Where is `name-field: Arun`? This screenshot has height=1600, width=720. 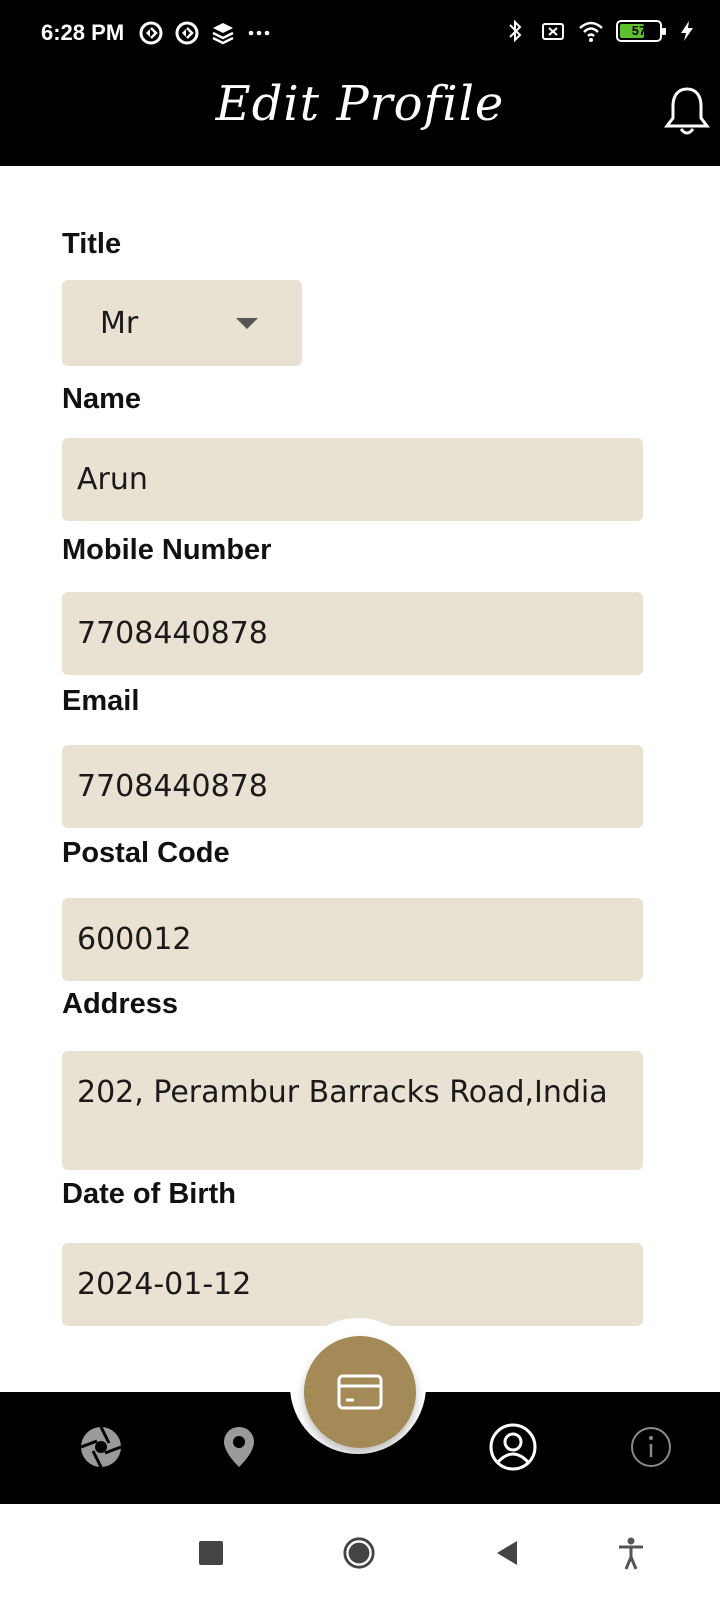
name-field: Arun is located at coordinates (352, 479).